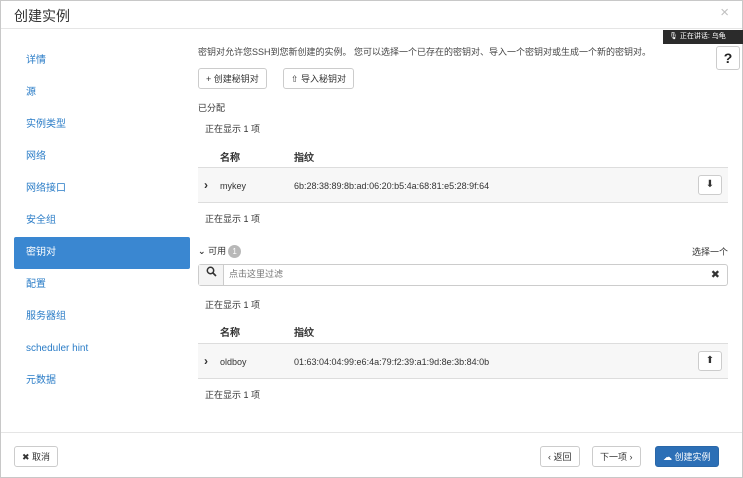  What do you see at coordinates (710, 185) in the screenshot?
I see `arrow-down-icon: ⬇` at bounding box center [710, 185].